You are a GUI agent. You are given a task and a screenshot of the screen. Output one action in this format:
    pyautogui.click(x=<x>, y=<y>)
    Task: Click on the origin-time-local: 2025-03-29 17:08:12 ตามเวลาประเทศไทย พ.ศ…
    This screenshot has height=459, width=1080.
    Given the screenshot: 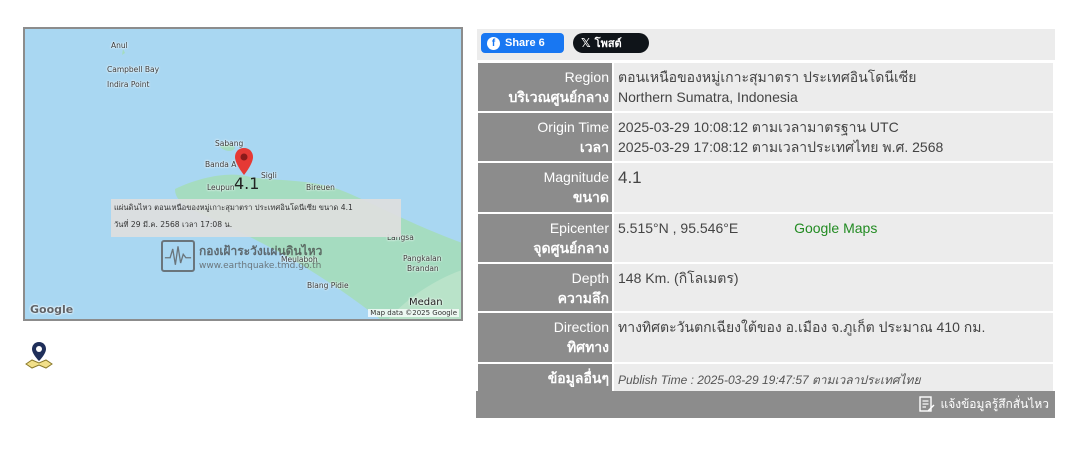 What is the action you would take?
    pyautogui.click(x=781, y=147)
    